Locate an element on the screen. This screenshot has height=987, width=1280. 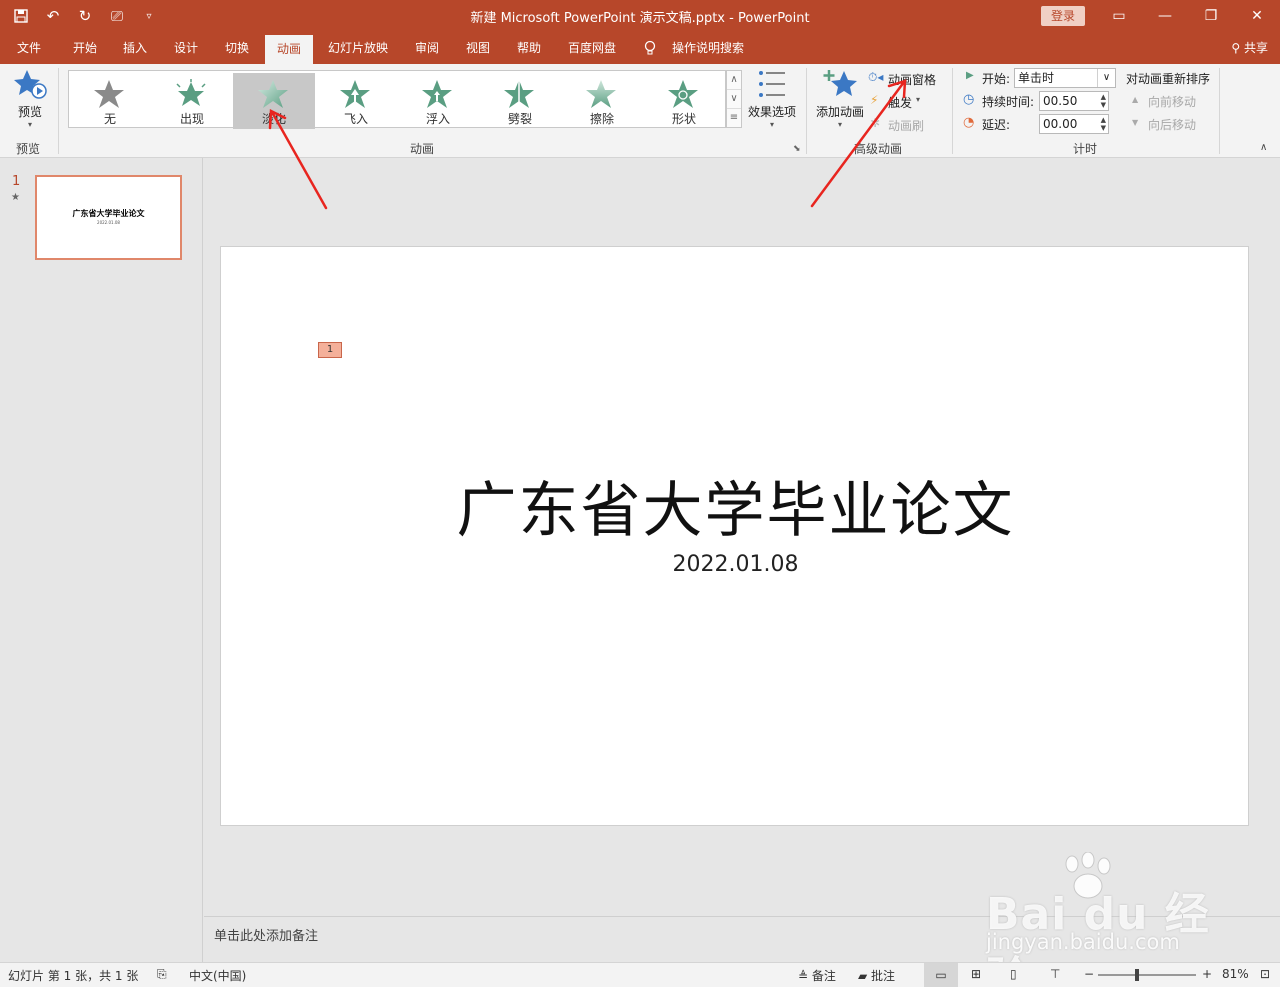
baidu-watermark: Bai du 经验 jingyan.baidu.com is located at coordinates (1100, 919).